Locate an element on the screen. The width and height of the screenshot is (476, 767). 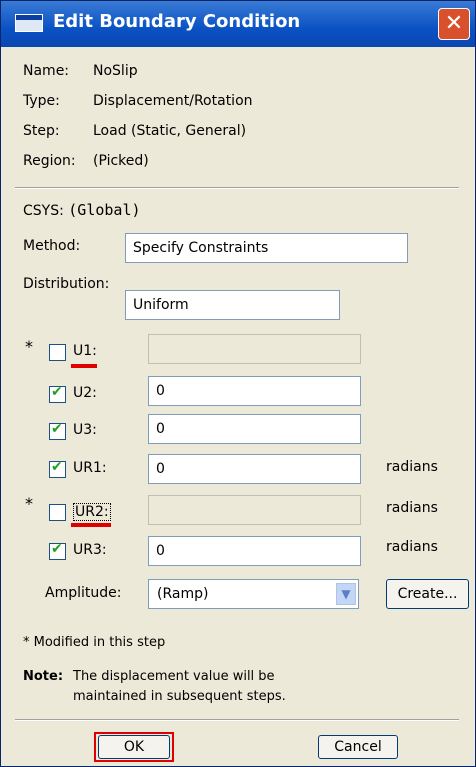
window-title: Edit Boundary Condition is located at coordinates (177, 21).